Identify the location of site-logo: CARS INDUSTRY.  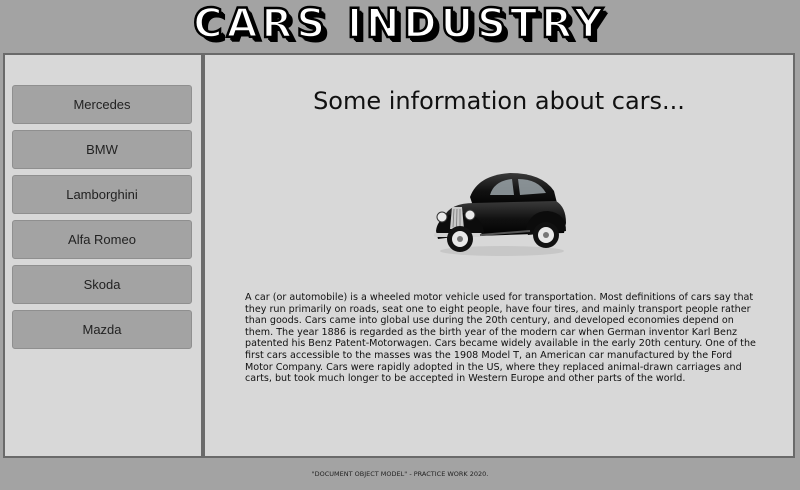
(399, 24).